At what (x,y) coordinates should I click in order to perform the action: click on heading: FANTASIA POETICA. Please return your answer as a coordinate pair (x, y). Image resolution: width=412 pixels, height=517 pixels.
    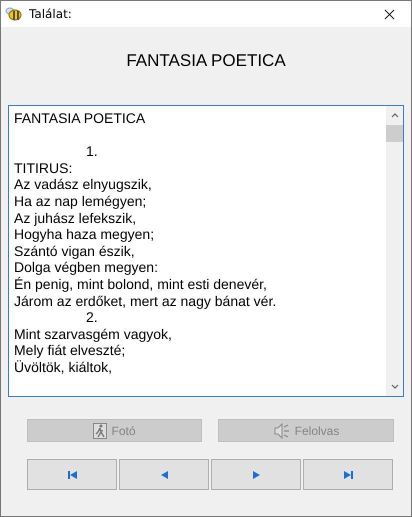
    Looking at the image, I should click on (206, 61).